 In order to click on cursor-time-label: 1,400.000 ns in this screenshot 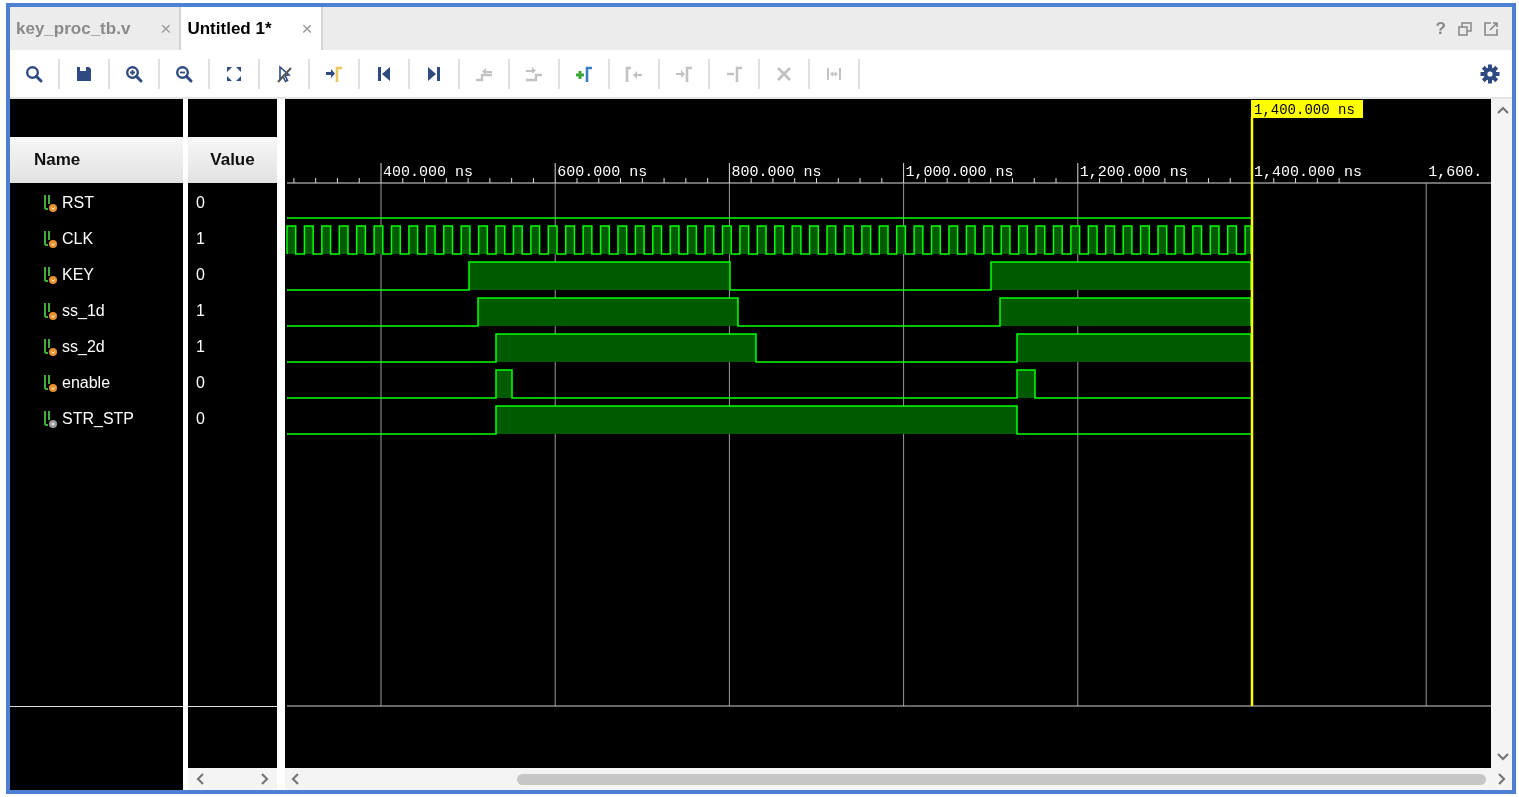, I will do `click(1307, 109)`.